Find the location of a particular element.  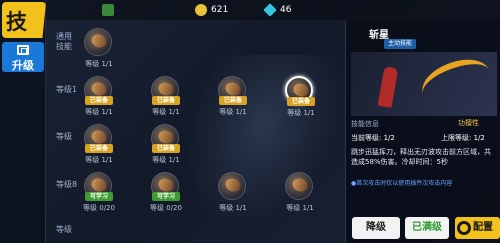

max-level-button: 已满级 is located at coordinates (427, 228).